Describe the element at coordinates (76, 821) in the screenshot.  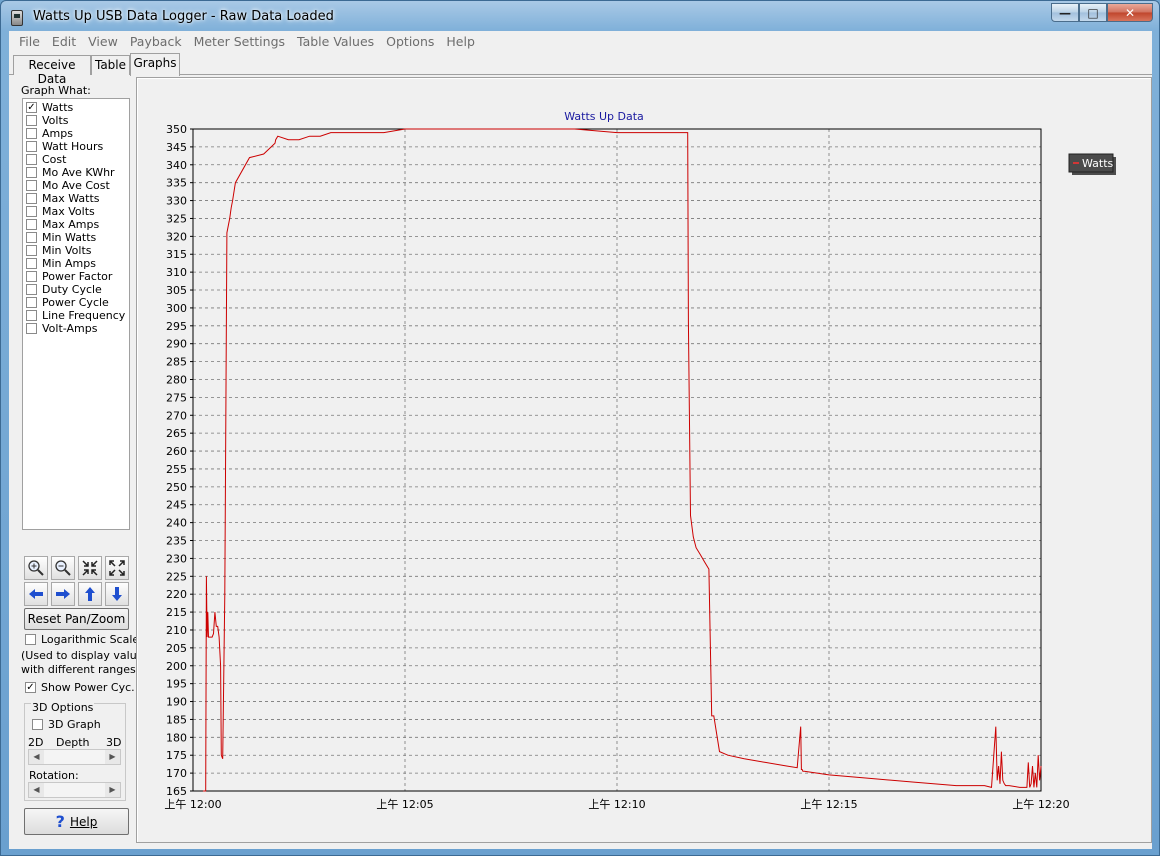
I see `help-button: ? Help` at that location.